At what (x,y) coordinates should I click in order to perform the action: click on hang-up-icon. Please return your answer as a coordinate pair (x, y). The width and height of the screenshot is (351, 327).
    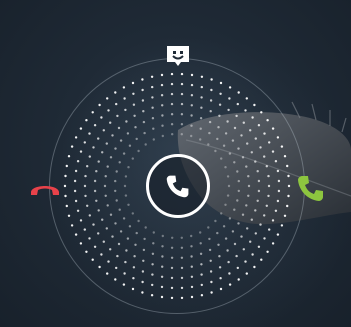
    Looking at the image, I should click on (45, 190).